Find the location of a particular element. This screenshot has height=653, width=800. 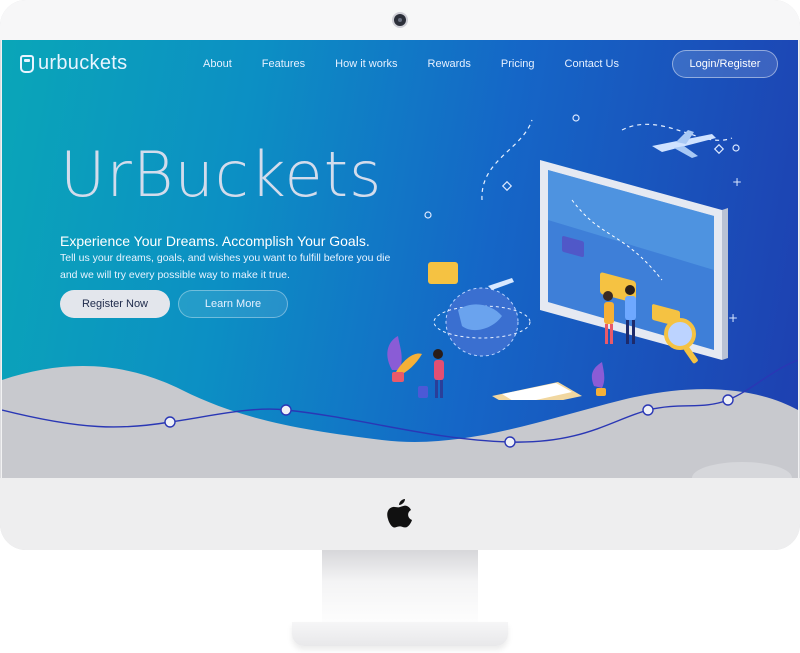

globe-icon is located at coordinates (482, 317).